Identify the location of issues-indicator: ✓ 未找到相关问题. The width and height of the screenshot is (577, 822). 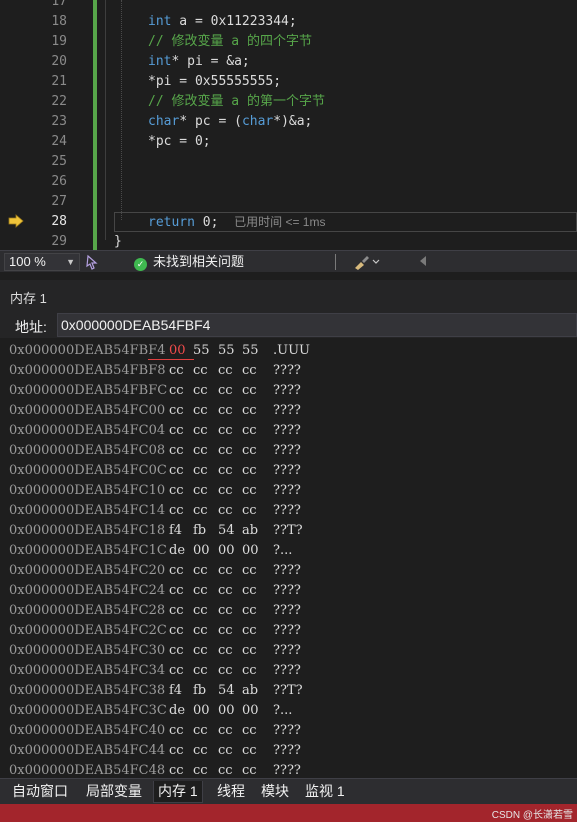
(189, 262).